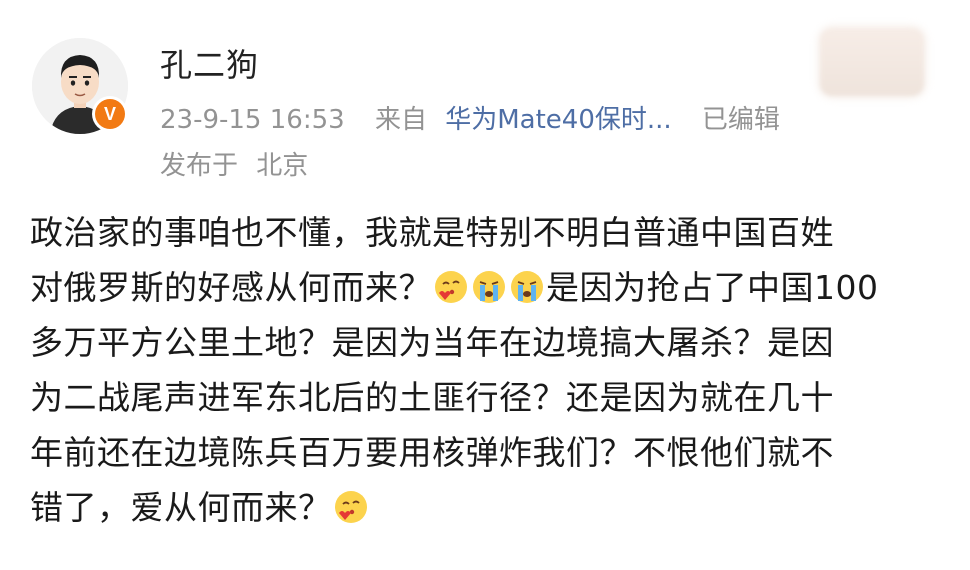 The width and height of the screenshot is (970, 570). I want to click on source-label: 来自, so click(400, 120).